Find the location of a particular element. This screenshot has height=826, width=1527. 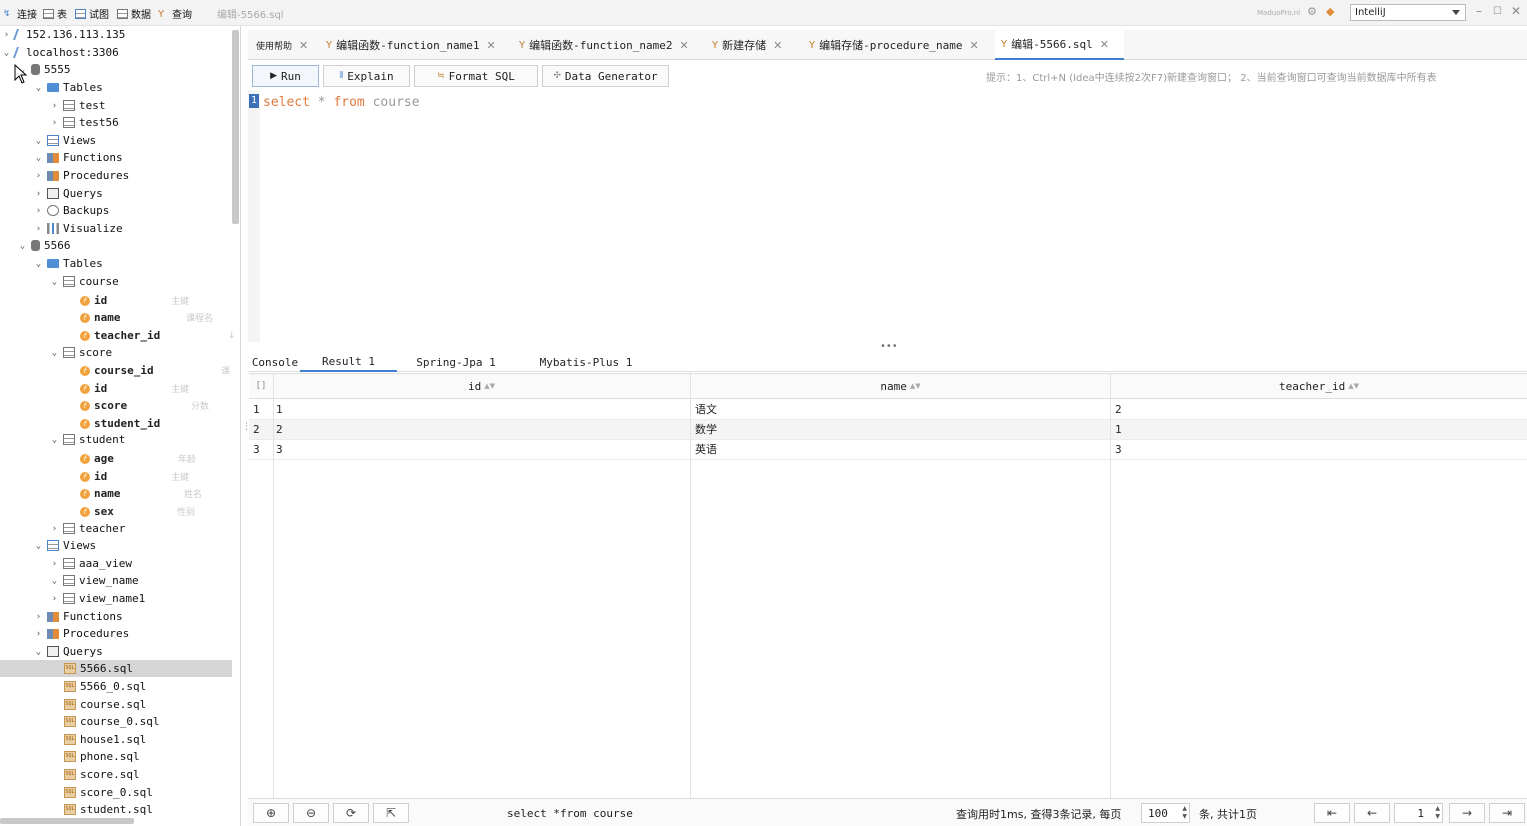

column-header-name: name ▲▼ is located at coordinates (900, 386).